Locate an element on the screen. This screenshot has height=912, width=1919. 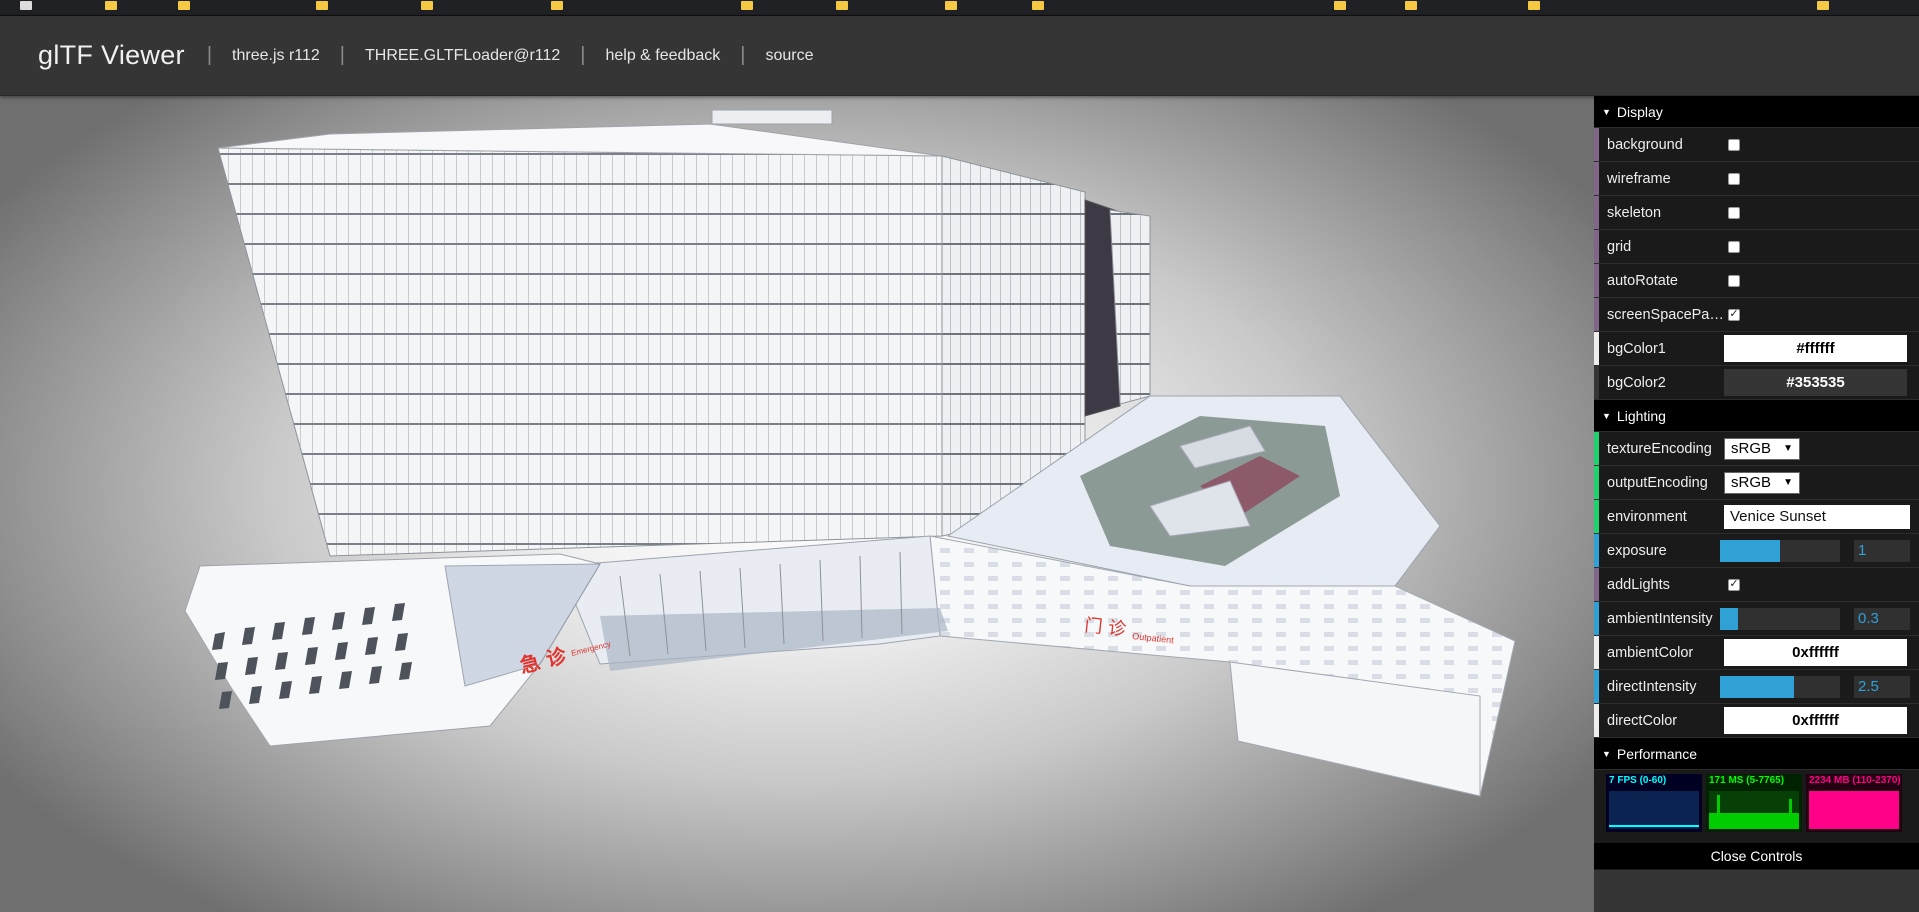
fps-panel: 7 FPS (0-60) is located at coordinates (1654, 803).